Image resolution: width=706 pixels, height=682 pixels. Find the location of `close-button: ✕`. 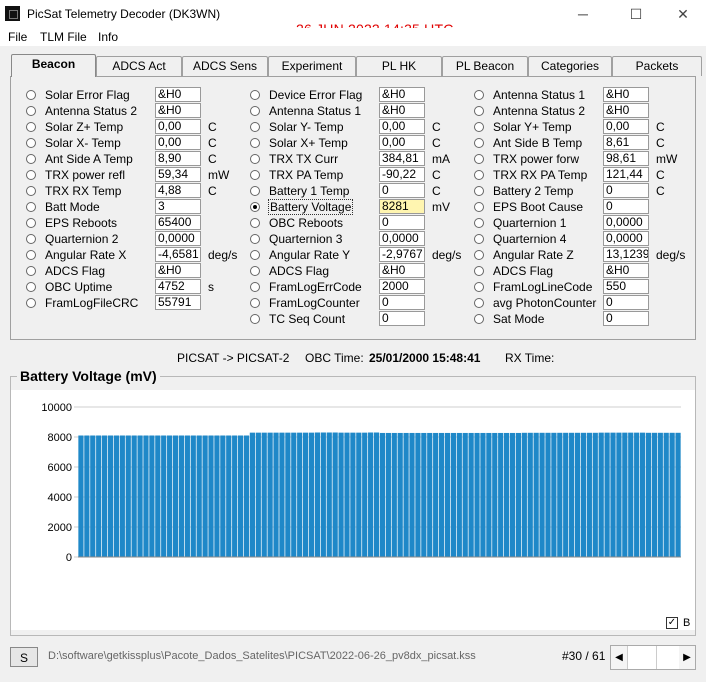

close-button: ✕ is located at coordinates (683, 14).